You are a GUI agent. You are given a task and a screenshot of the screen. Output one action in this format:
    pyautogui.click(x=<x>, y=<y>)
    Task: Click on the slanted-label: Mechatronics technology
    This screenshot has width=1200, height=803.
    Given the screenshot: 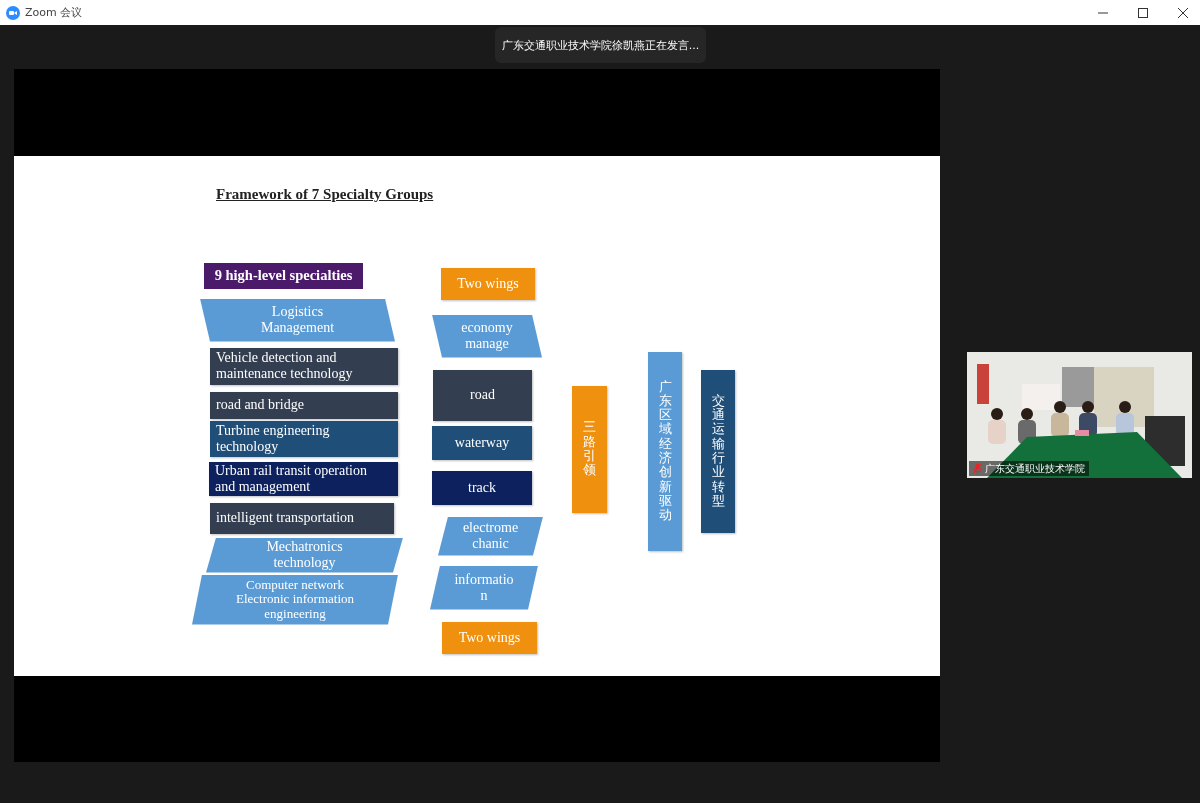 What is the action you would take?
    pyautogui.click(x=304, y=555)
    